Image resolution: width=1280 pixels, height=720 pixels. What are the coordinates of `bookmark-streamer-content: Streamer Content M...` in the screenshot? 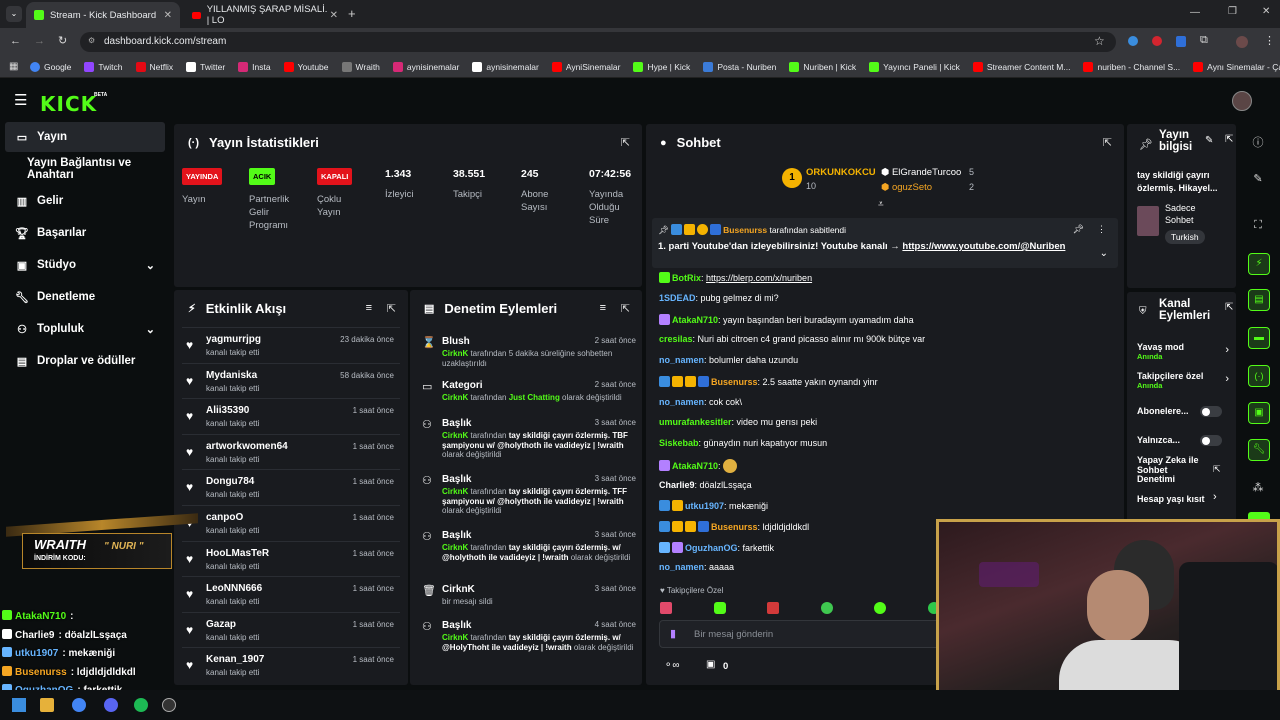 It's located at (1021, 66).